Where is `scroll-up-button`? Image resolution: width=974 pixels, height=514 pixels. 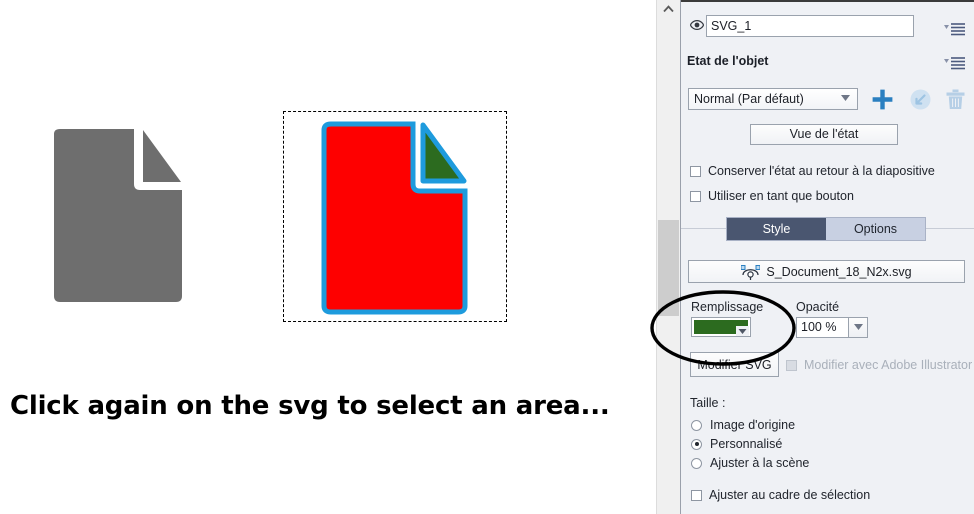 scroll-up-button is located at coordinates (668, 9).